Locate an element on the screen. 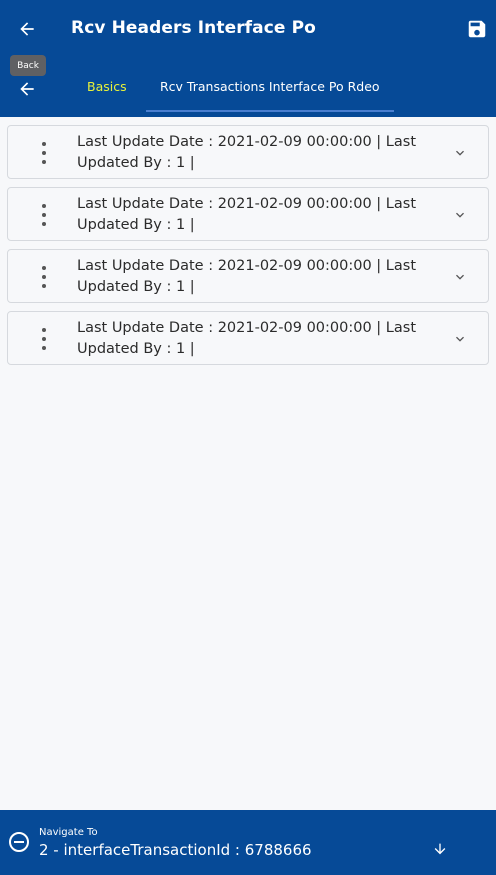 The height and width of the screenshot is (875, 496). navigate-value: 2 - interfaceTransactionId : 6788666 is located at coordinates (175, 850).